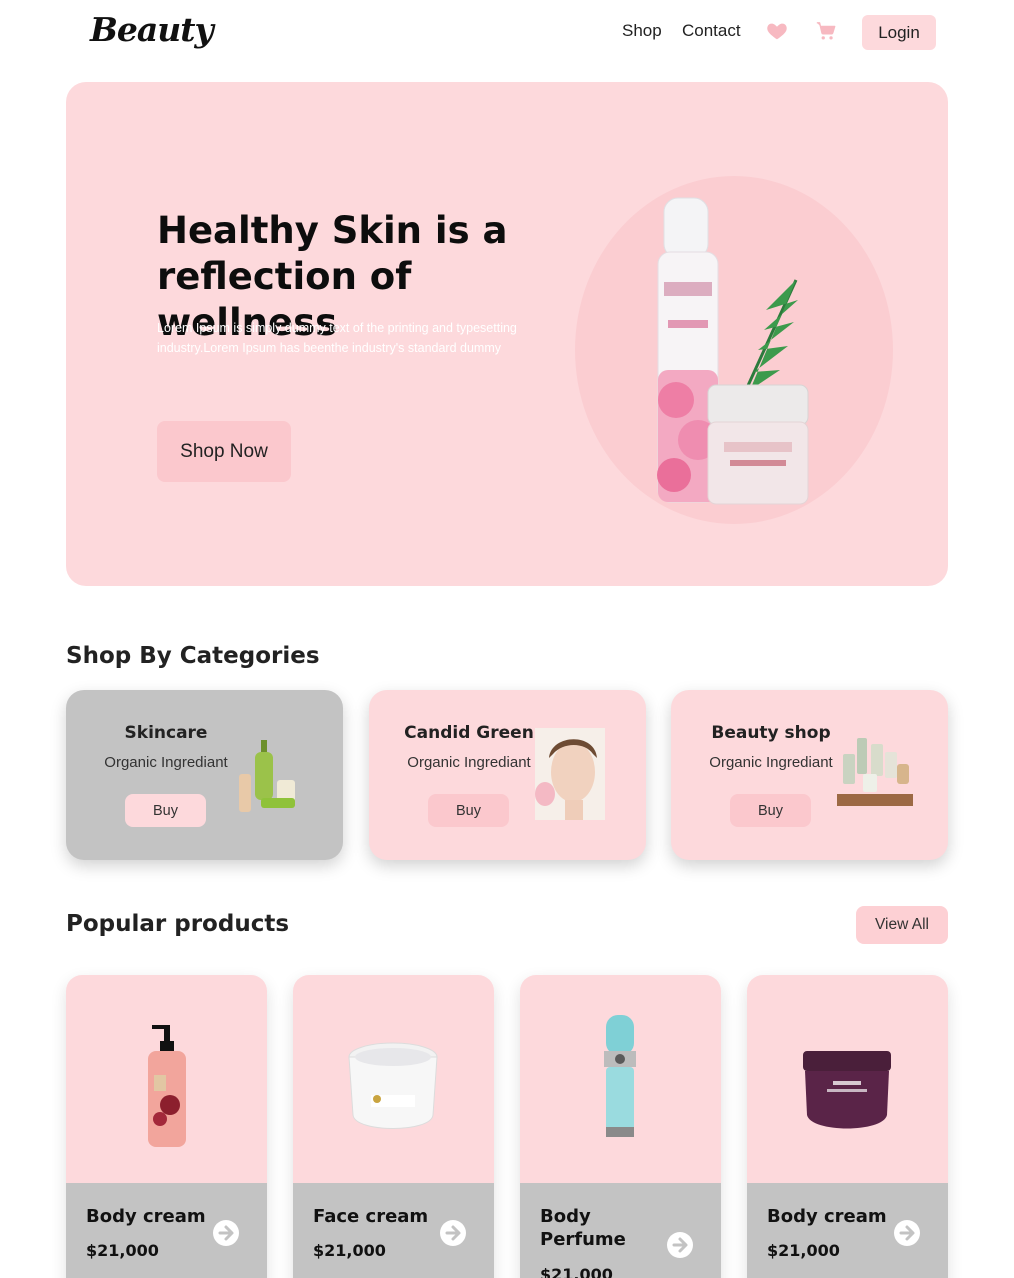 This screenshot has width=1014, height=1278. I want to click on categories-title: Shop By Categories, so click(193, 656).